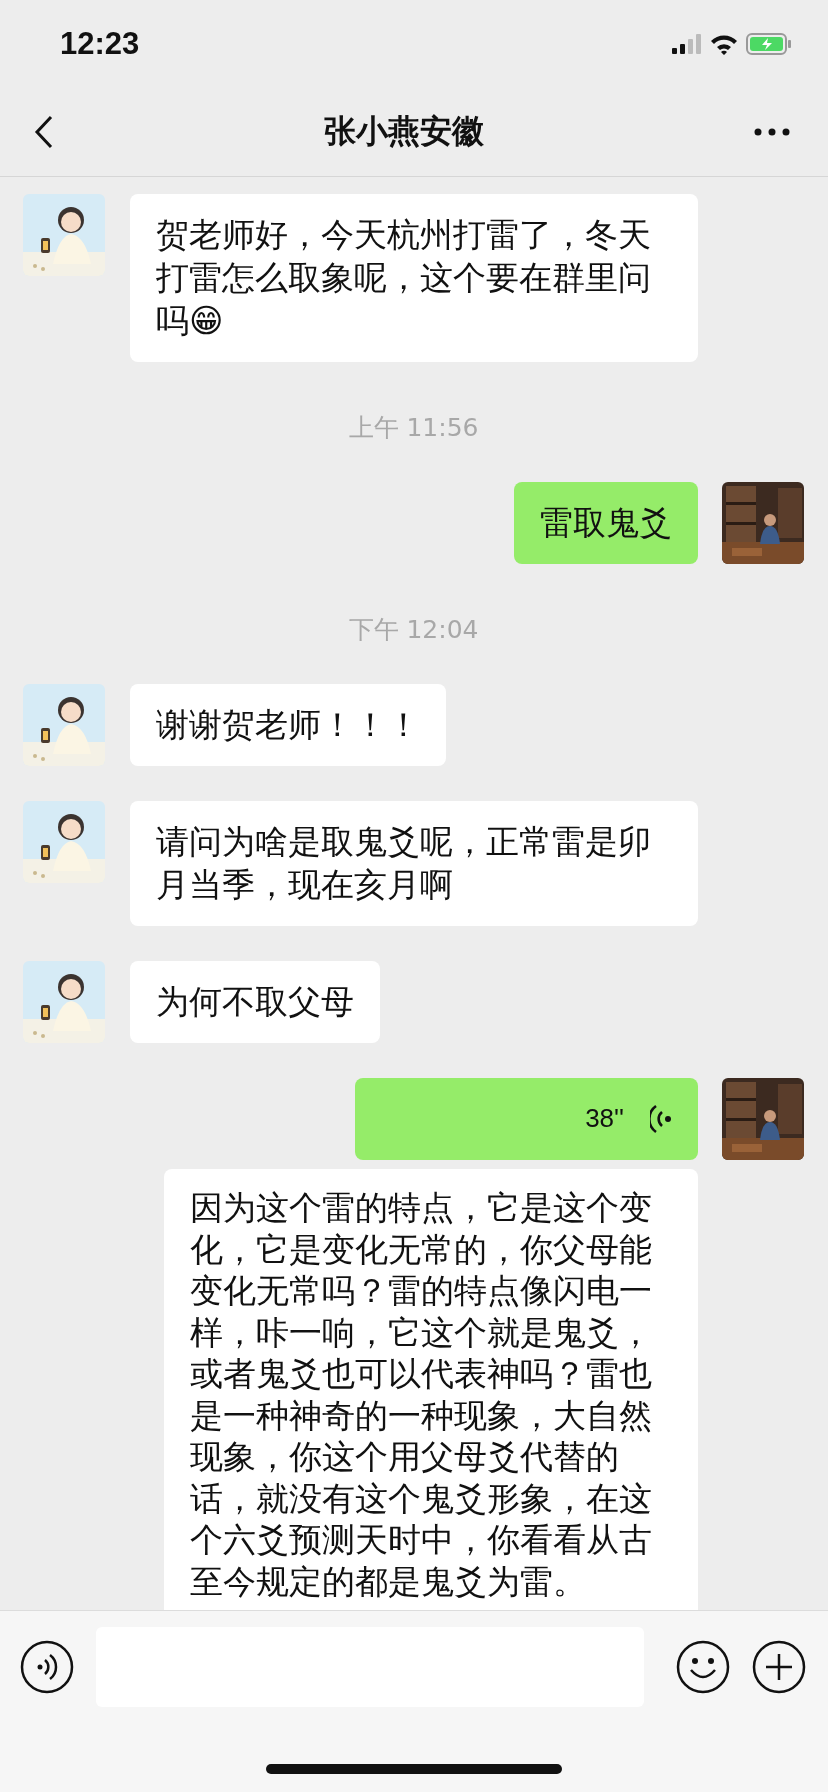  I want to click on plus-icon, so click(779, 1667).